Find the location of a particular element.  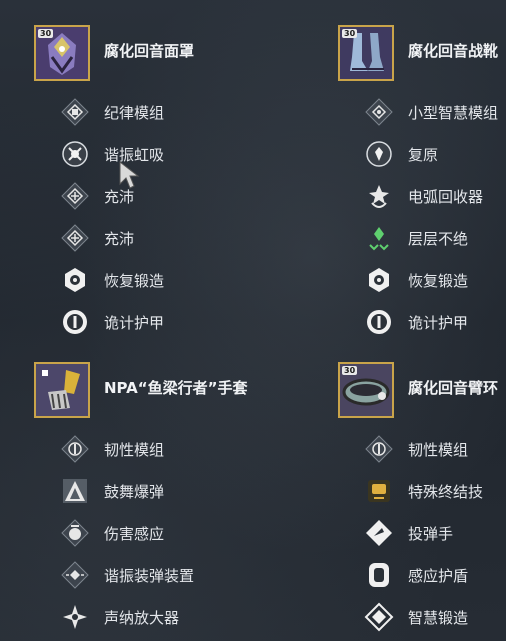

perk-slot: 复原 is located at coordinates (422, 155).